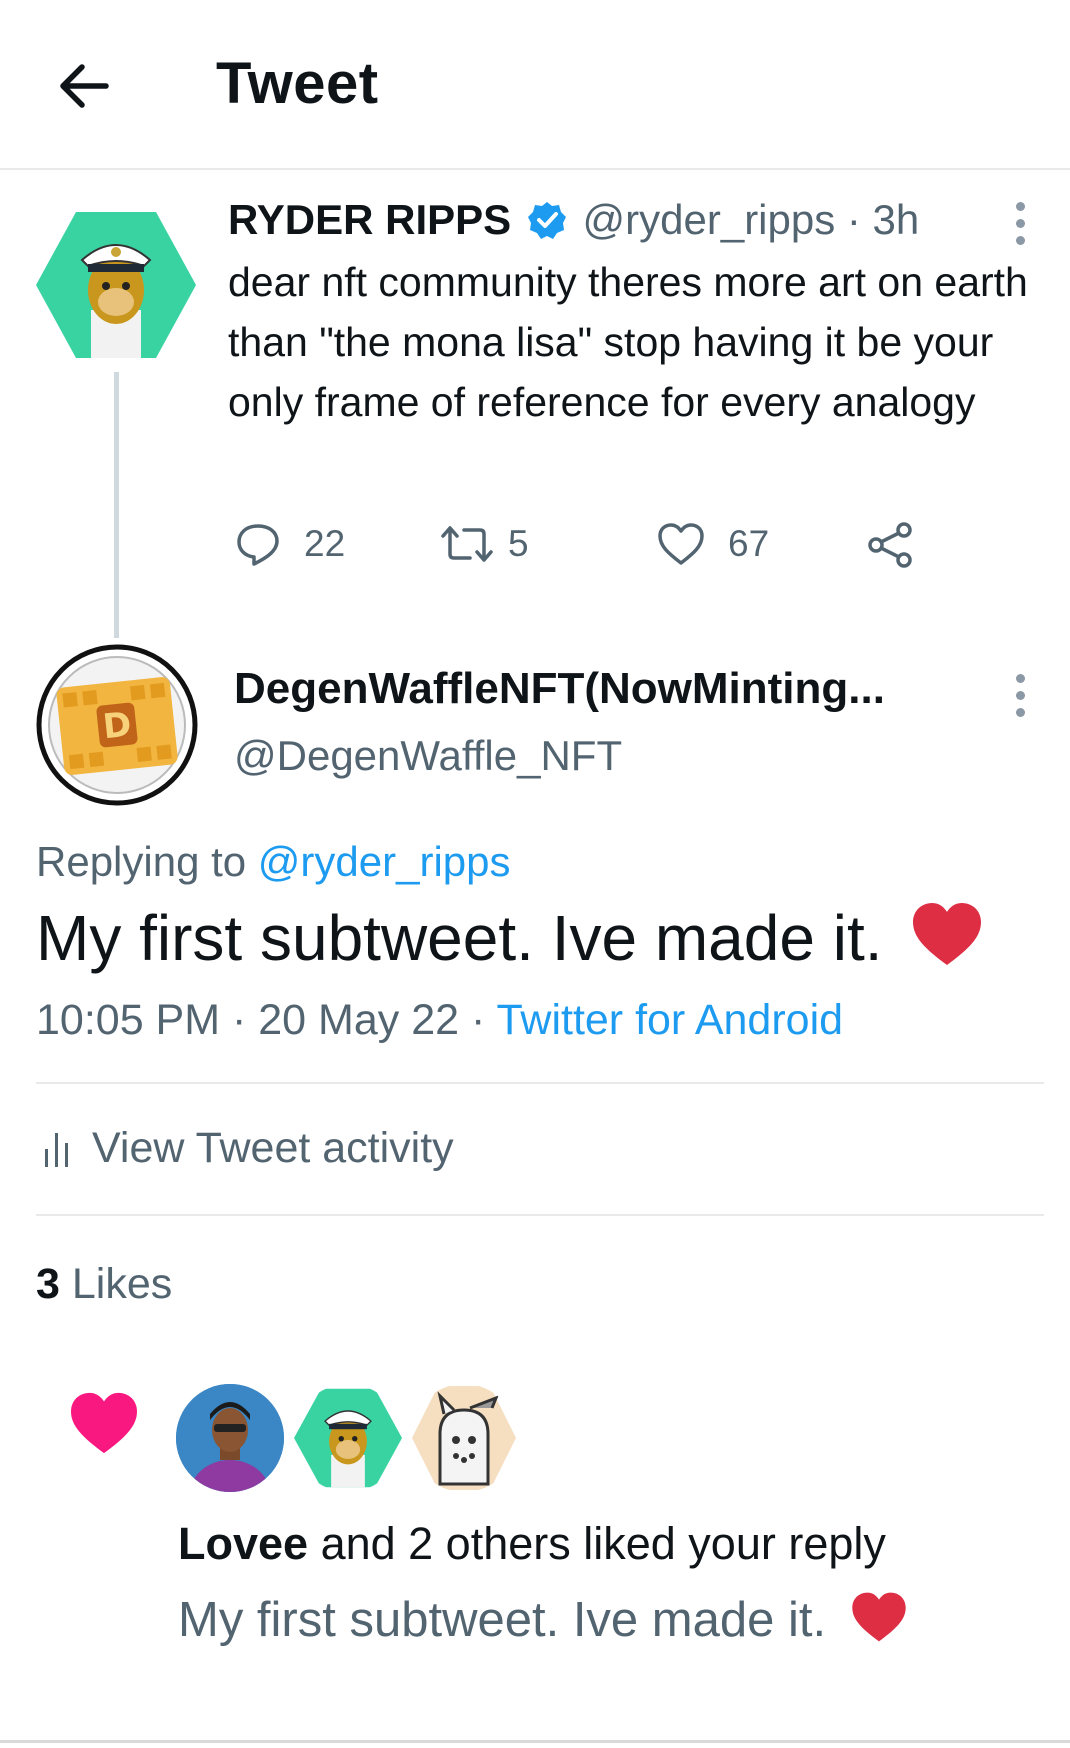 Image resolution: width=1070 pixels, height=1748 pixels. What do you see at coordinates (749, 543) in the screenshot?
I see `like-count: 67` at bounding box center [749, 543].